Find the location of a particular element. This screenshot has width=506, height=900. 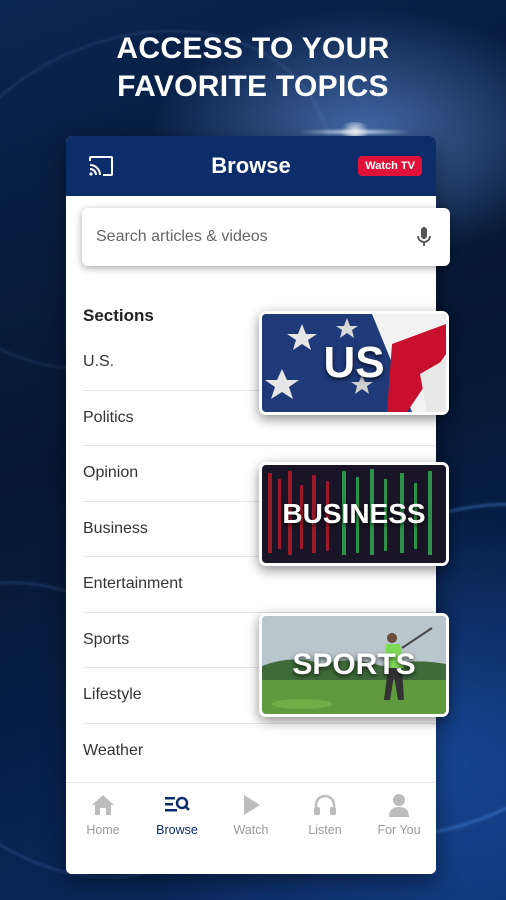

cast-icon is located at coordinates (101, 166).